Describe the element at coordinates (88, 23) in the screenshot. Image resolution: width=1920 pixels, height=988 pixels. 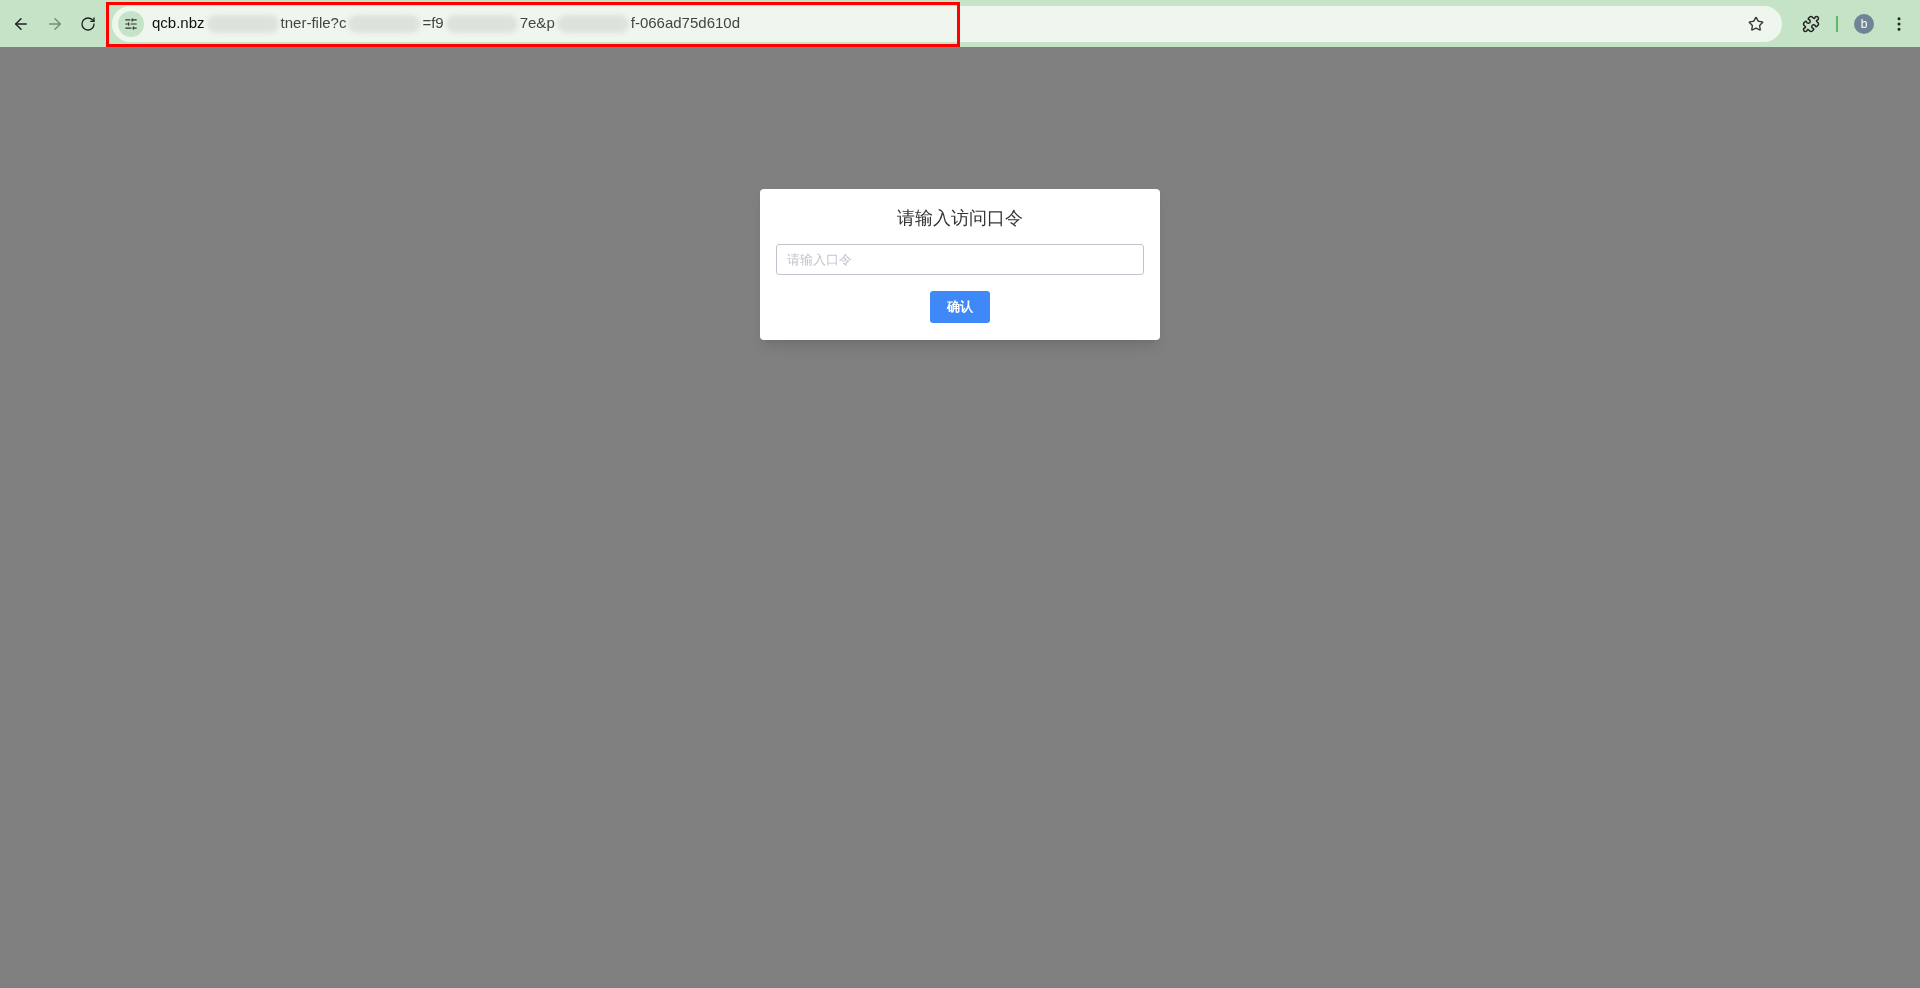
I see `reload-icon` at that location.